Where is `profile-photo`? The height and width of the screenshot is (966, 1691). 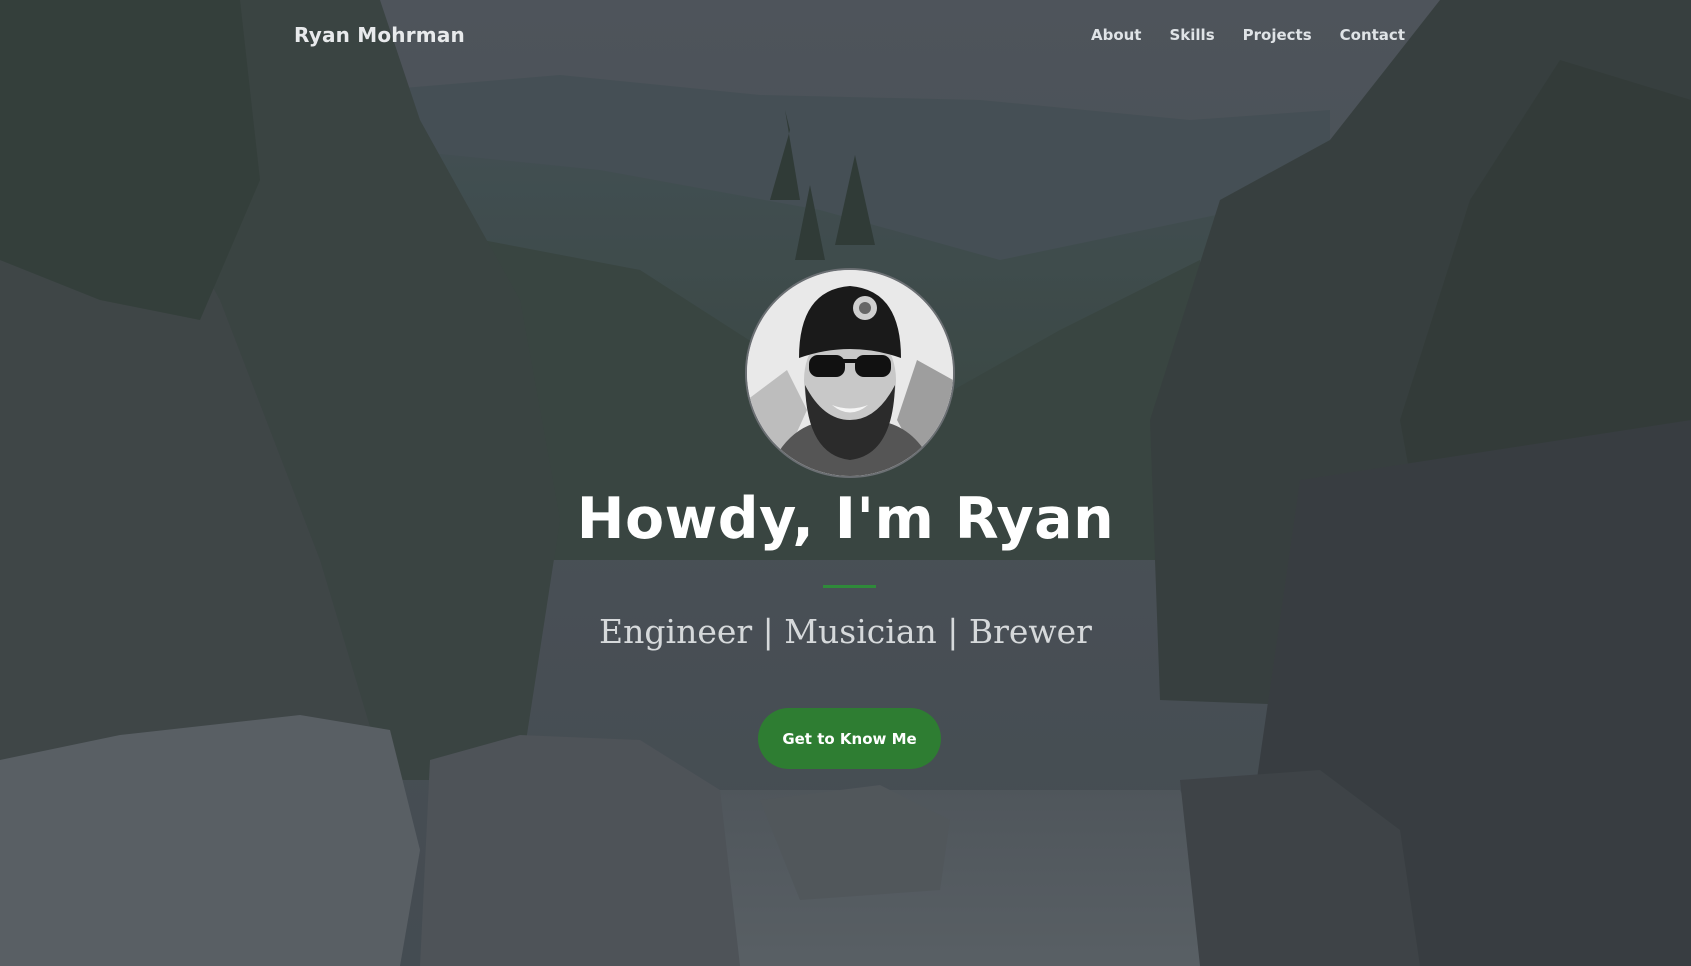
profile-photo is located at coordinates (850, 373).